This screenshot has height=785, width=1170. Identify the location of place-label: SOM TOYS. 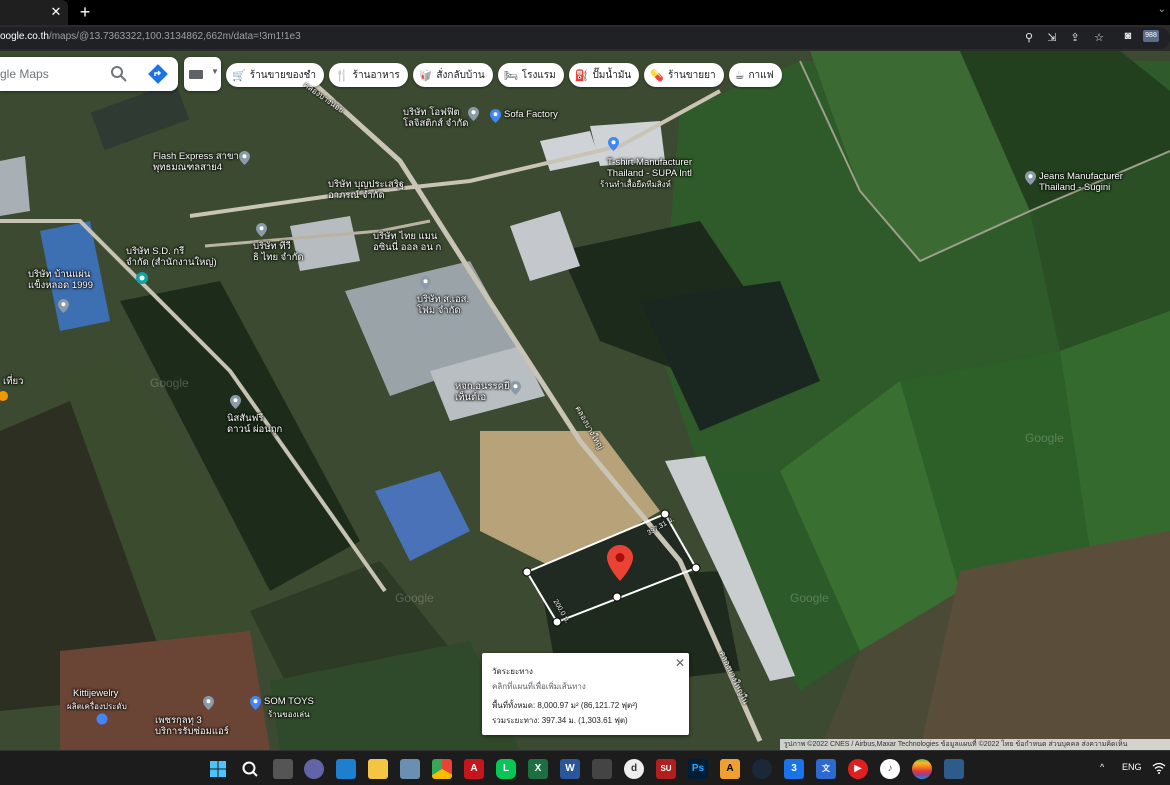
(289, 701).